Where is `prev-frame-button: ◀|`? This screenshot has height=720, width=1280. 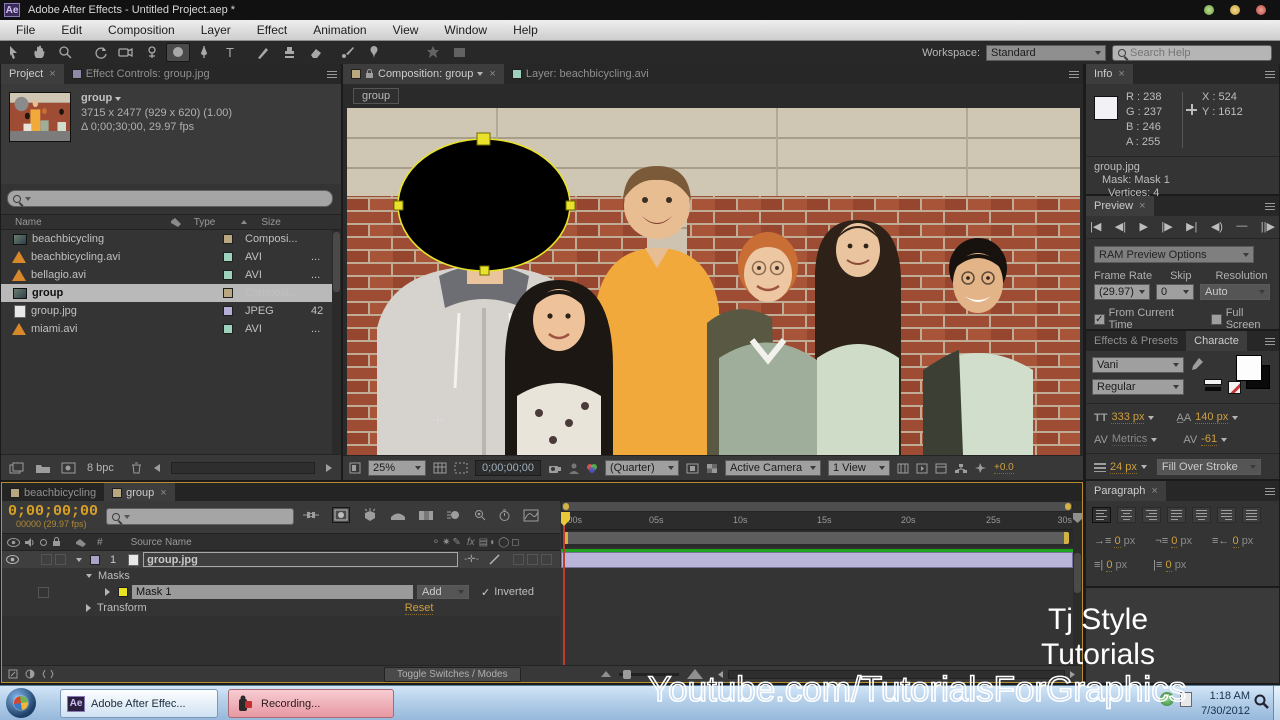
prev-frame-button: ◀| is located at coordinates (1120, 226).